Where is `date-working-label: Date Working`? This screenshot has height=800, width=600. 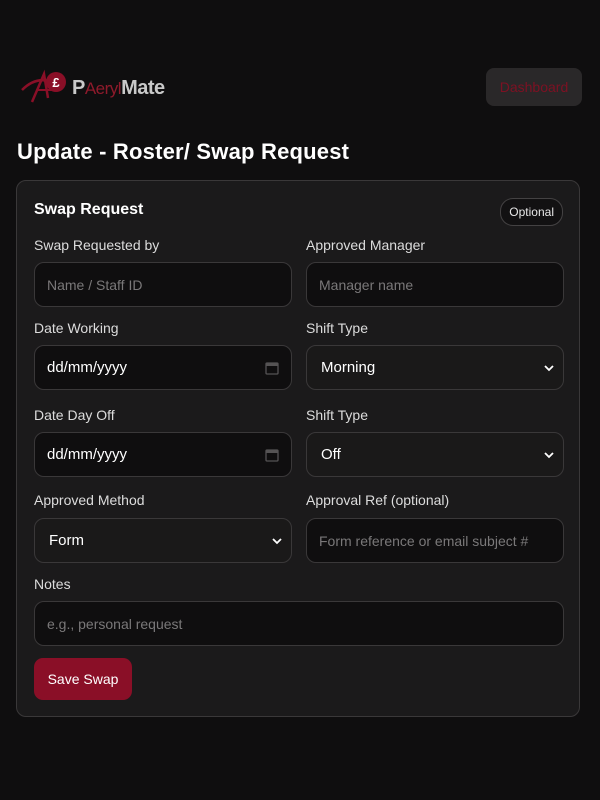
date-working-label: Date Working is located at coordinates (76, 328).